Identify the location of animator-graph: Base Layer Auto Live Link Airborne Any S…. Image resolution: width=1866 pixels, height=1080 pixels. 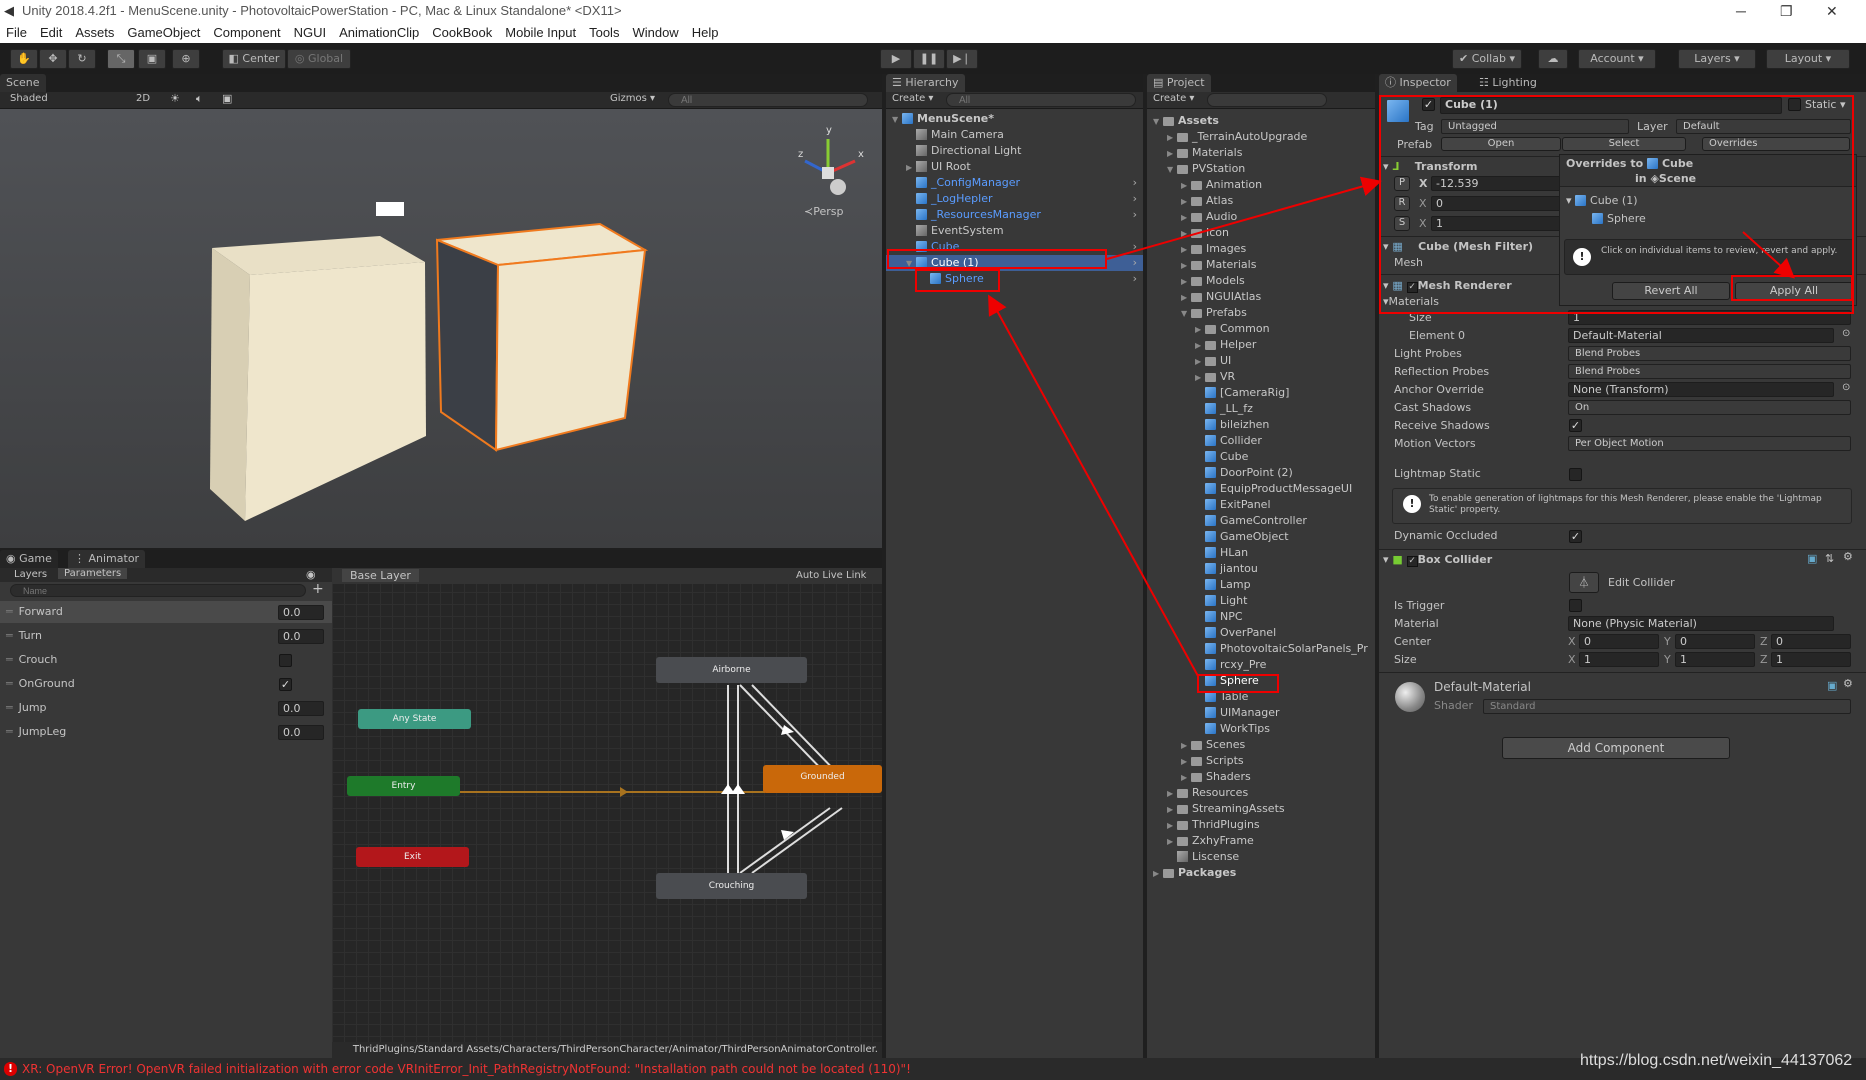
(607, 813).